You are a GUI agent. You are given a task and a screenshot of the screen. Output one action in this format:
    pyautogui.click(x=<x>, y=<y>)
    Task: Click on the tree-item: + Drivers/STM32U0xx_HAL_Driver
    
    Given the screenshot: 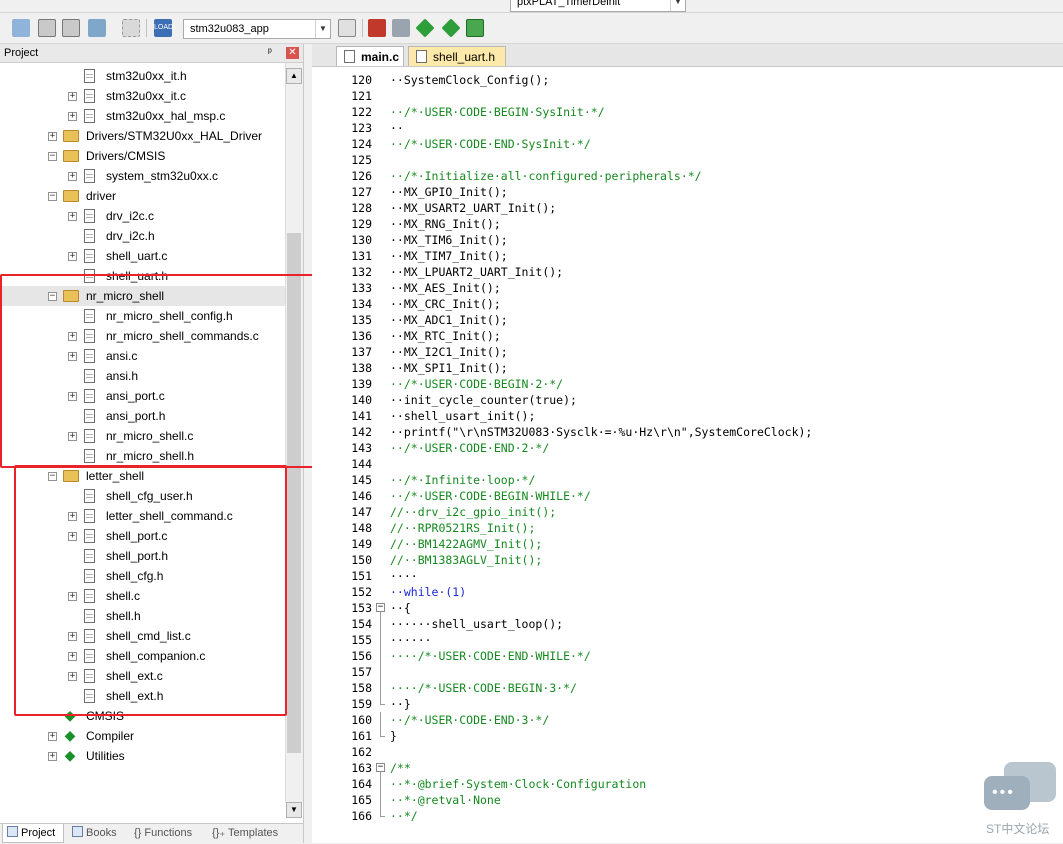 What is the action you would take?
    pyautogui.click(x=142, y=136)
    